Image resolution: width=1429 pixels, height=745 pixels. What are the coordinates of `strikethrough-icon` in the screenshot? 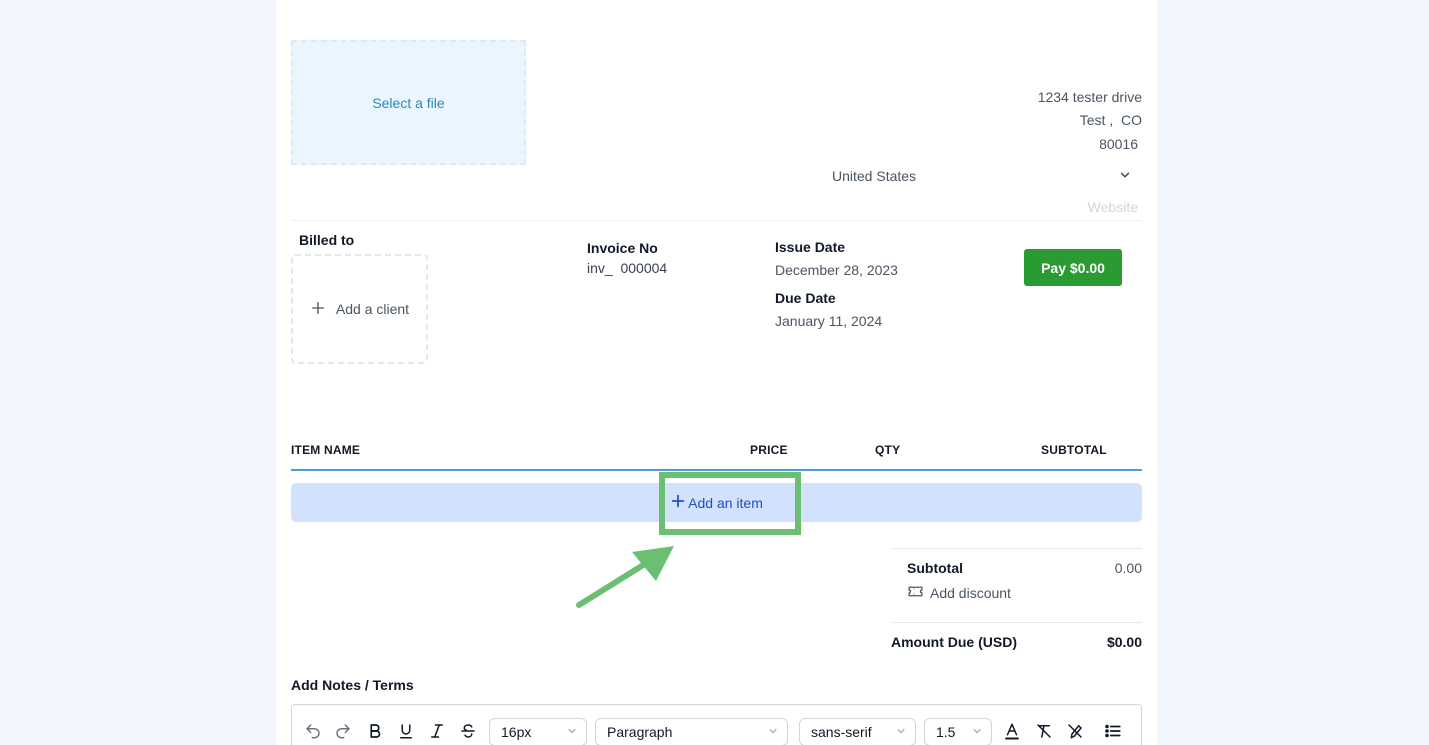 It's located at (468, 731).